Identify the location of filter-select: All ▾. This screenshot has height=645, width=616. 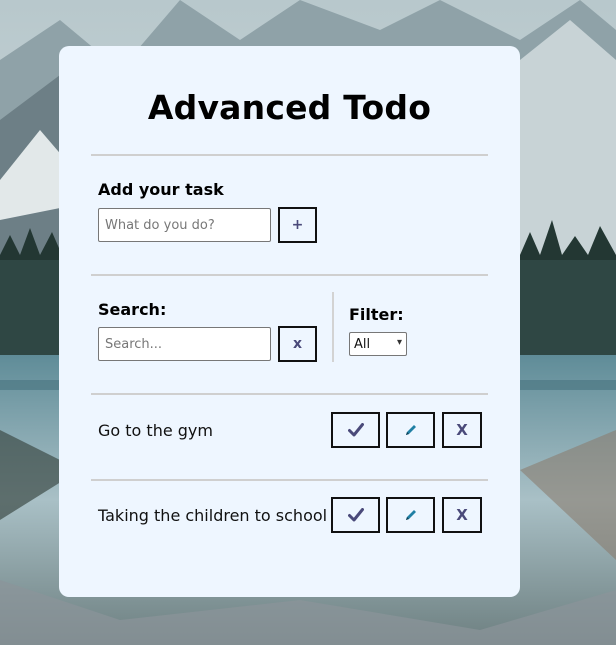
(378, 344).